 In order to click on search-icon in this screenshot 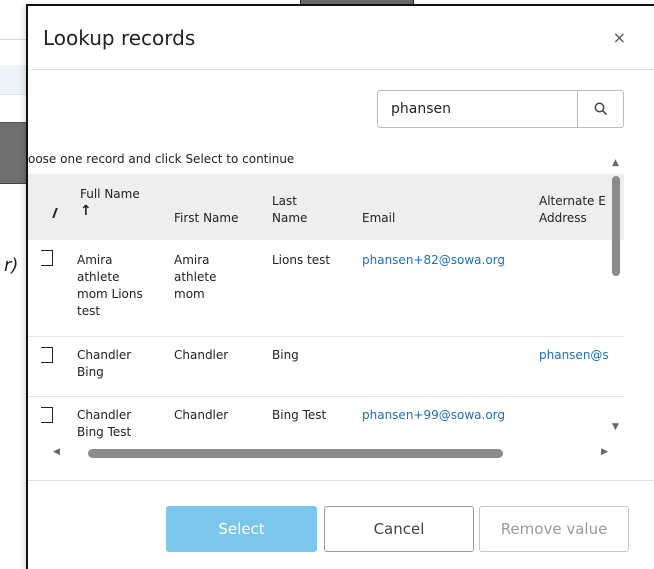, I will do `click(600, 109)`.